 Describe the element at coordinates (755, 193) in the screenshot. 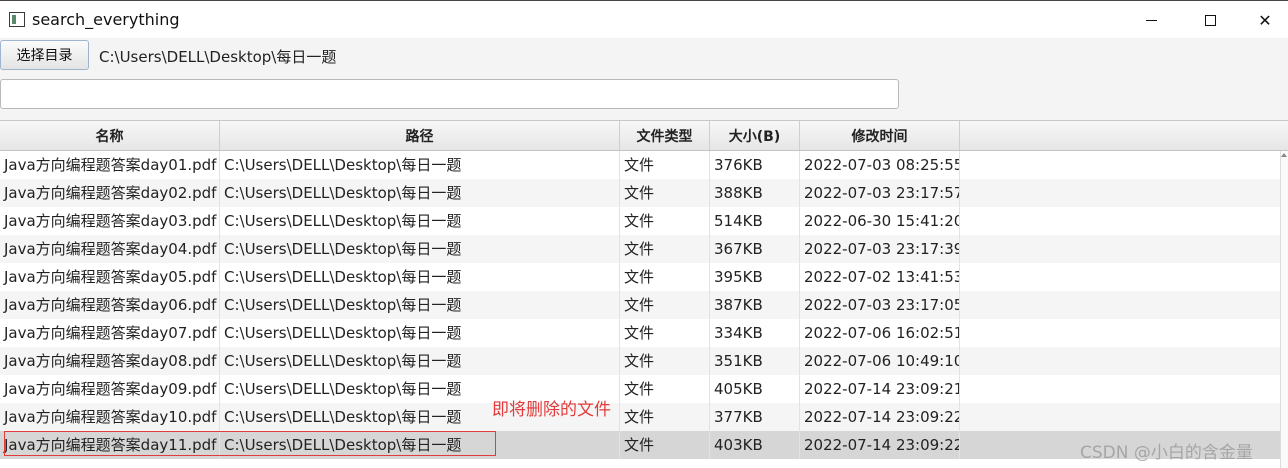

I see `cell-size: 388KB` at that location.